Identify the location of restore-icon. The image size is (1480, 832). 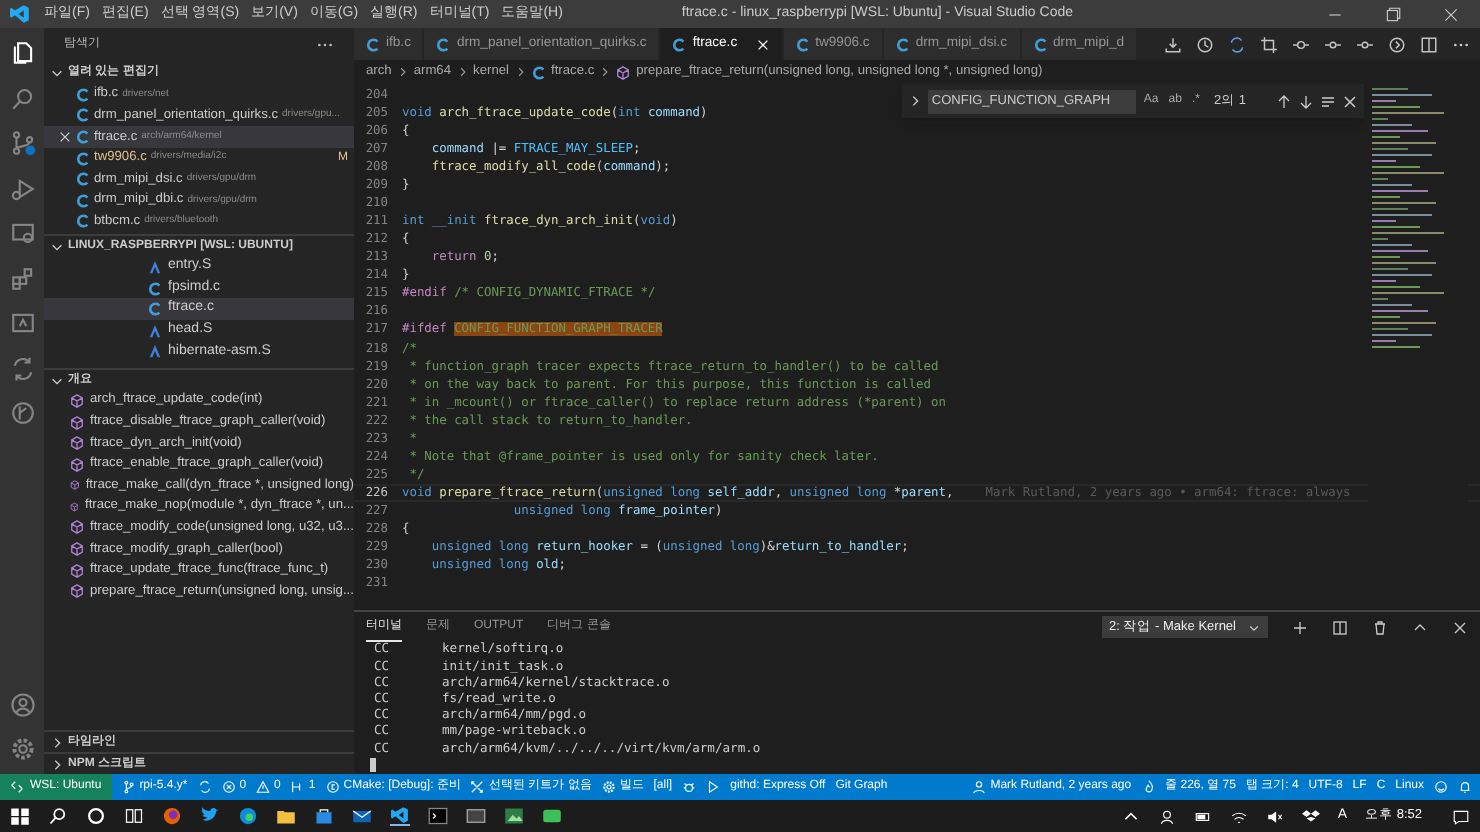
(1393, 14).